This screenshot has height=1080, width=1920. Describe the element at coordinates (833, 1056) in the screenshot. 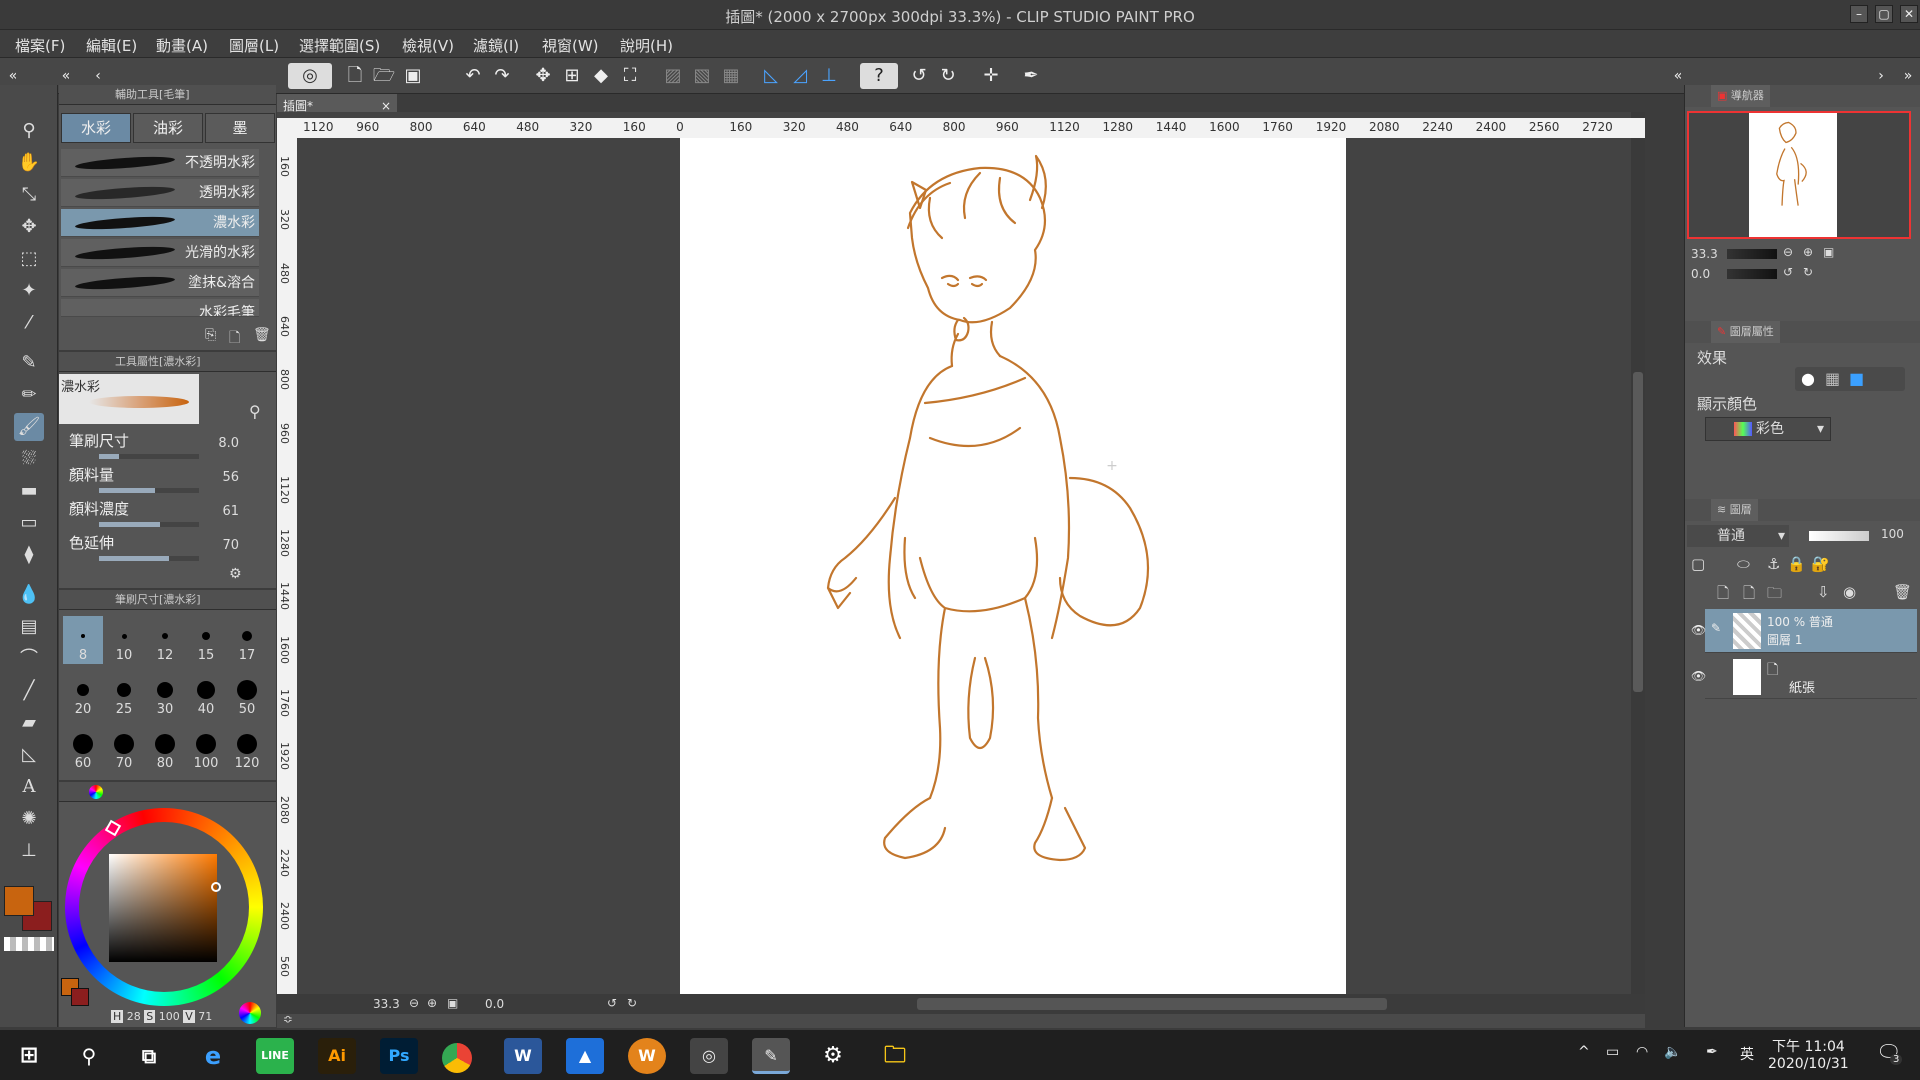

I see `settings-gear-icon: ⚙` at that location.